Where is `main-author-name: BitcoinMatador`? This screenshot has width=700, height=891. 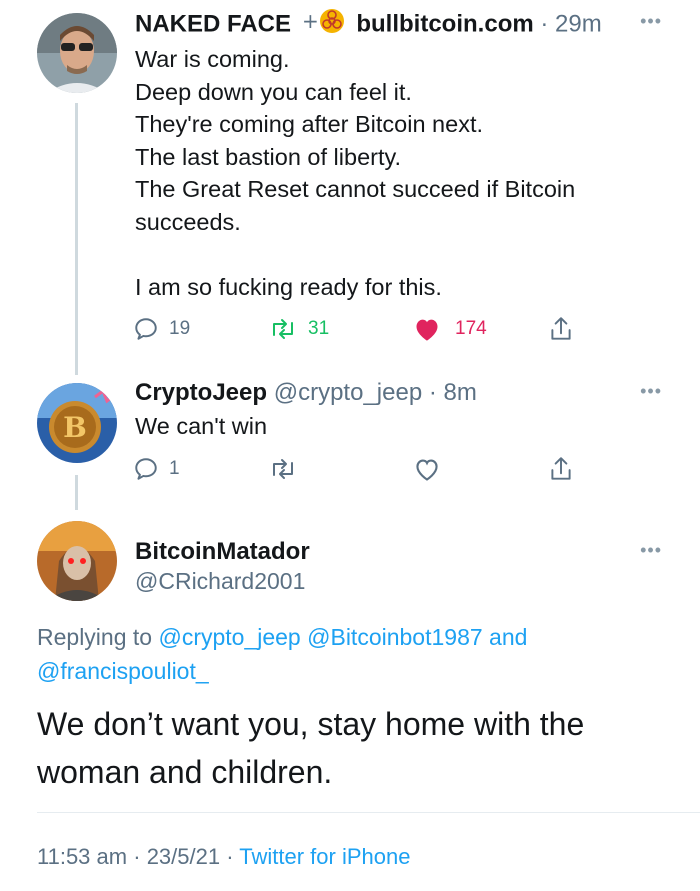 main-author-name: BitcoinMatador is located at coordinates (222, 552).